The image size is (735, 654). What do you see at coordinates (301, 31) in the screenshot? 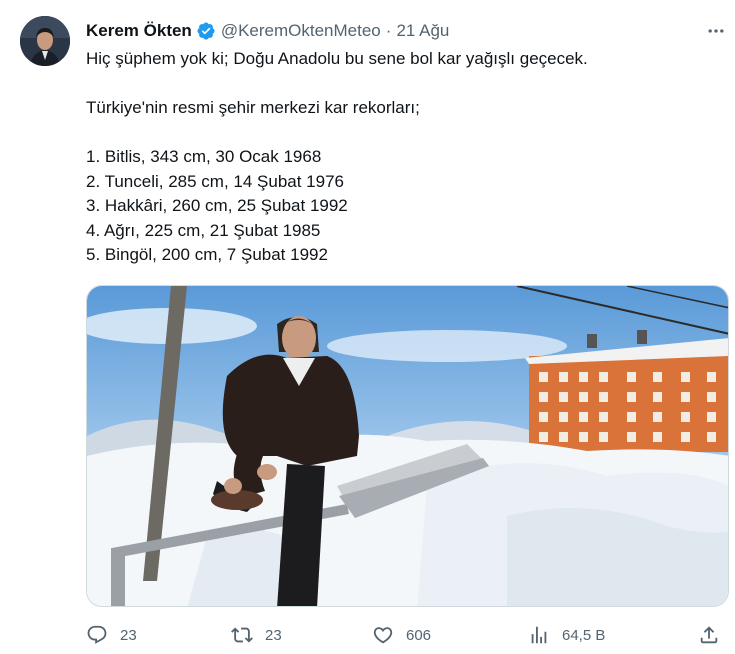
I see `author-handle: @KeremOktenMeteo` at bounding box center [301, 31].